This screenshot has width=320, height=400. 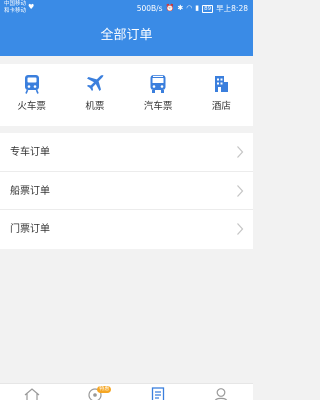 I want to click on home-icon, so click(x=32, y=394).